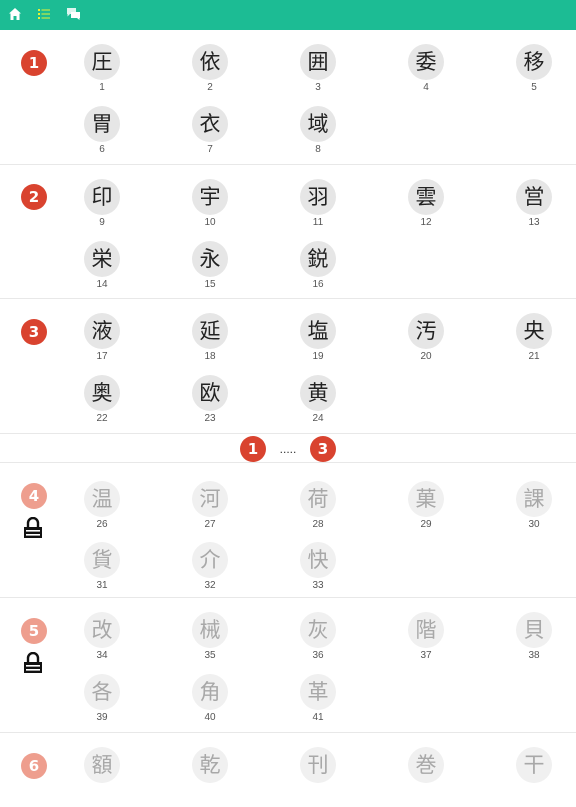  Describe the element at coordinates (534, 655) in the screenshot. I see `kanji-number: 38` at that location.